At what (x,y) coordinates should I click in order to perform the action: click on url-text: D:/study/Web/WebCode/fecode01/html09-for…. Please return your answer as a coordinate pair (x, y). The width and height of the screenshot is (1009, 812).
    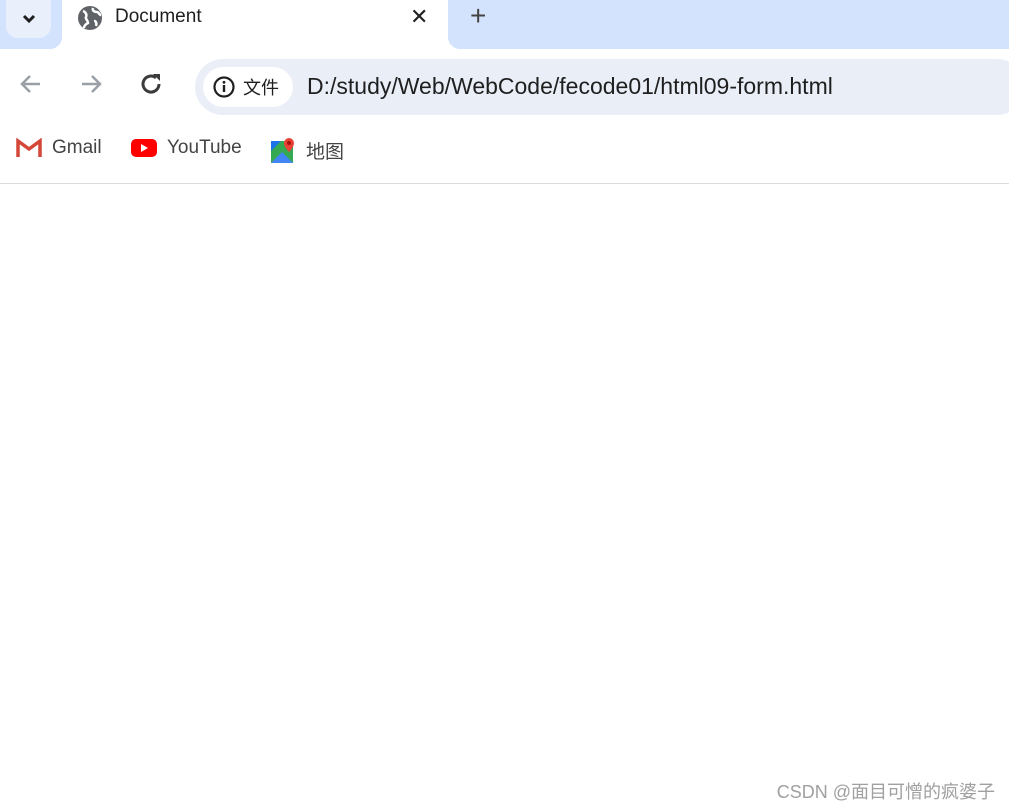
    Looking at the image, I should click on (570, 86).